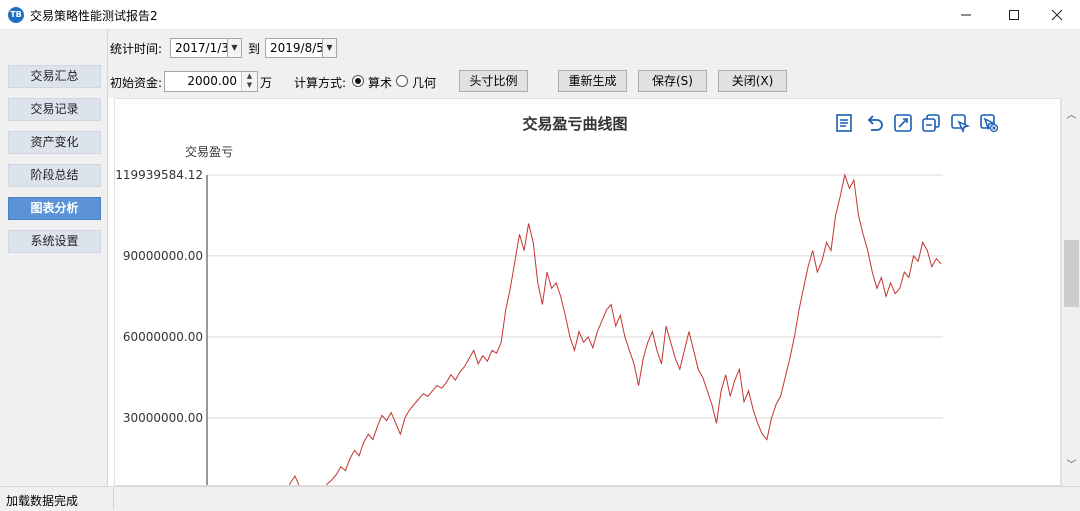  What do you see at coordinates (540, 498) in the screenshot?
I see `status-bar: 加载数据完成` at bounding box center [540, 498].